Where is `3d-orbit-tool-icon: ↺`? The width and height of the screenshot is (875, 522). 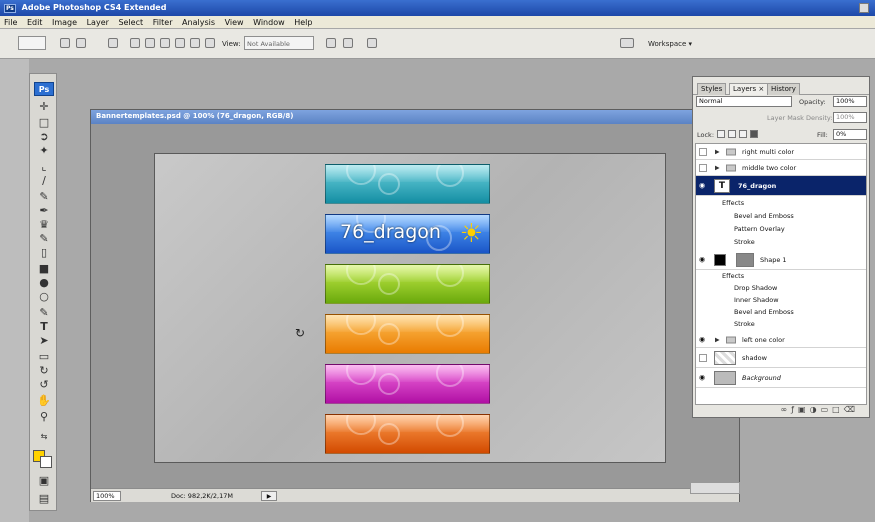
3d-orbit-tool-icon: ↺ is located at coordinates (44, 385).